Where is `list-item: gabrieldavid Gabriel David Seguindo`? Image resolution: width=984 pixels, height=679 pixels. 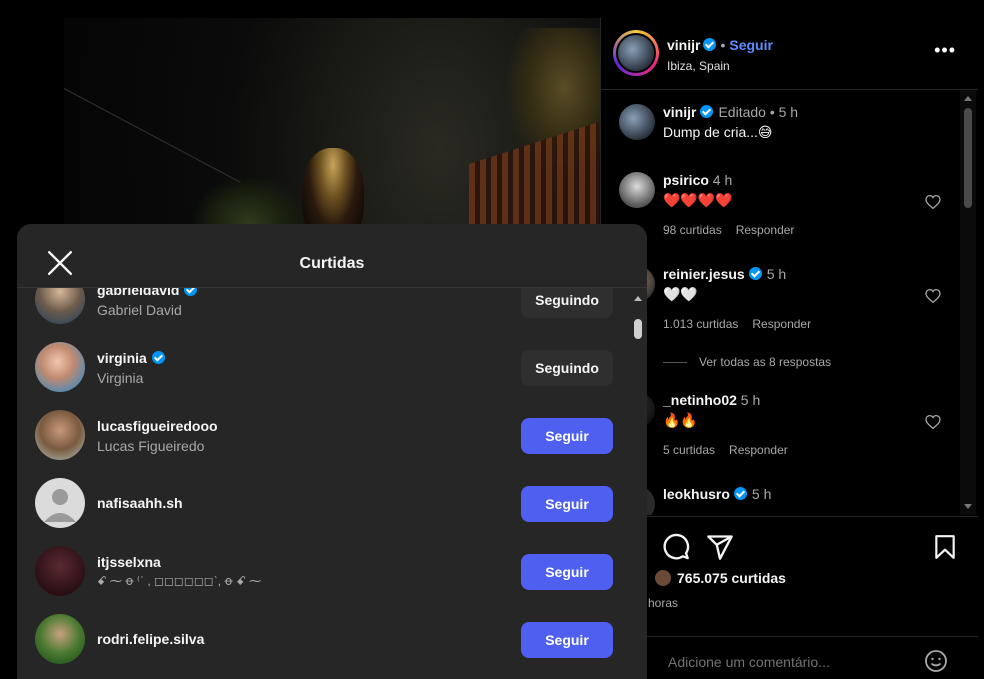 list-item: gabrieldavid Gabriel David Seguindo is located at coordinates (323, 315).